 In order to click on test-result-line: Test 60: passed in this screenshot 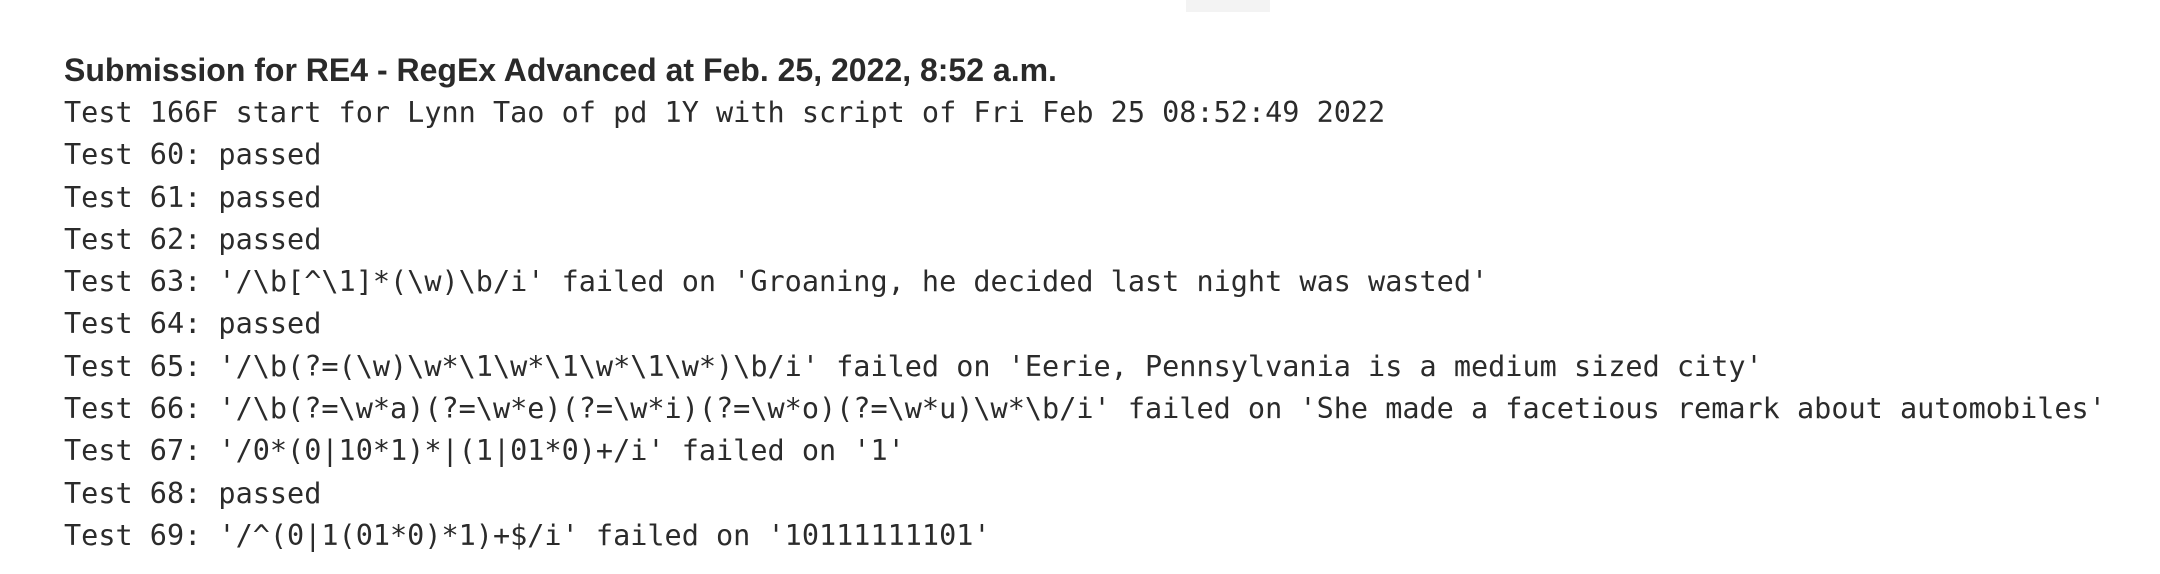, I will do `click(193, 155)`.